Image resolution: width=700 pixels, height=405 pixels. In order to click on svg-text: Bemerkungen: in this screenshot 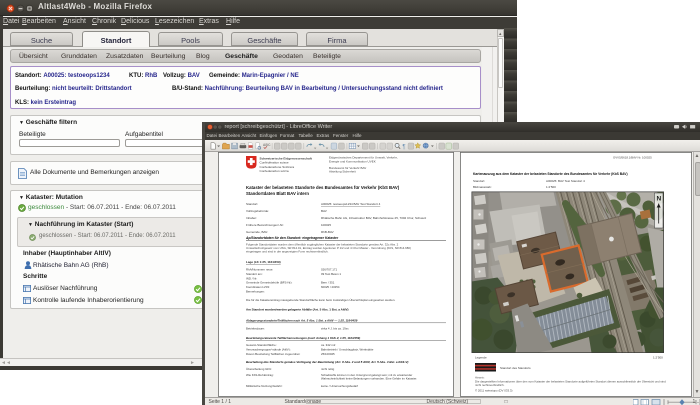, I will do `click(255, 292)`.